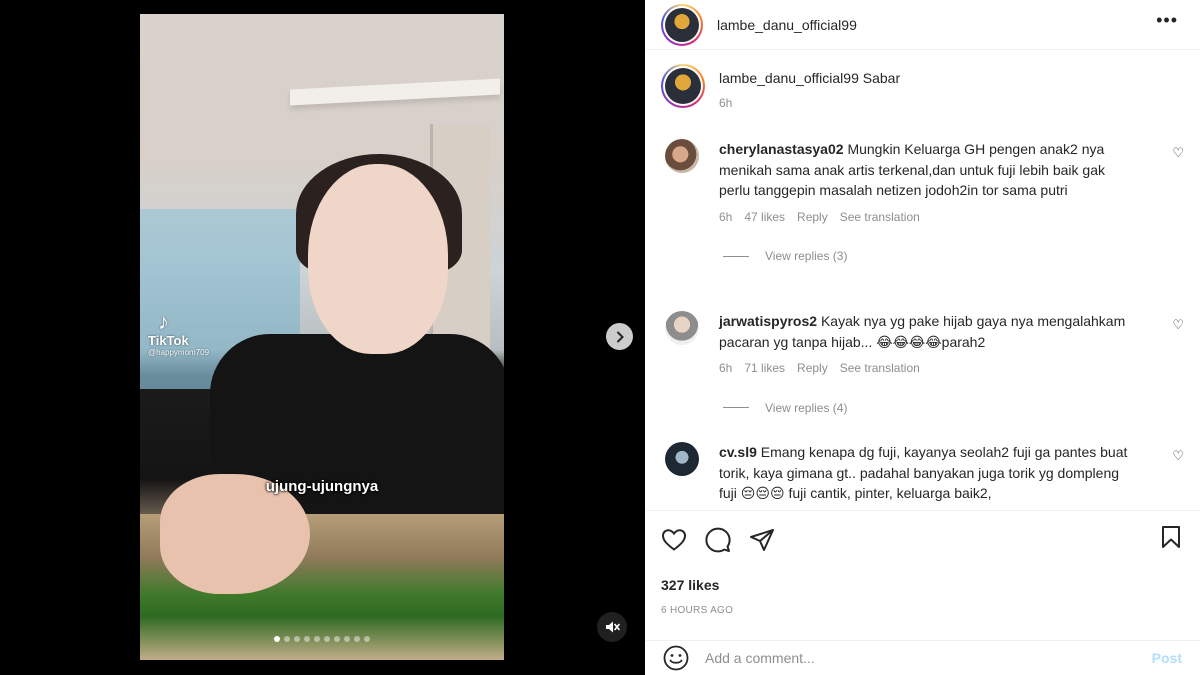  What do you see at coordinates (168, 340) in the screenshot?
I see `tiktok-brand: TikTok` at bounding box center [168, 340].